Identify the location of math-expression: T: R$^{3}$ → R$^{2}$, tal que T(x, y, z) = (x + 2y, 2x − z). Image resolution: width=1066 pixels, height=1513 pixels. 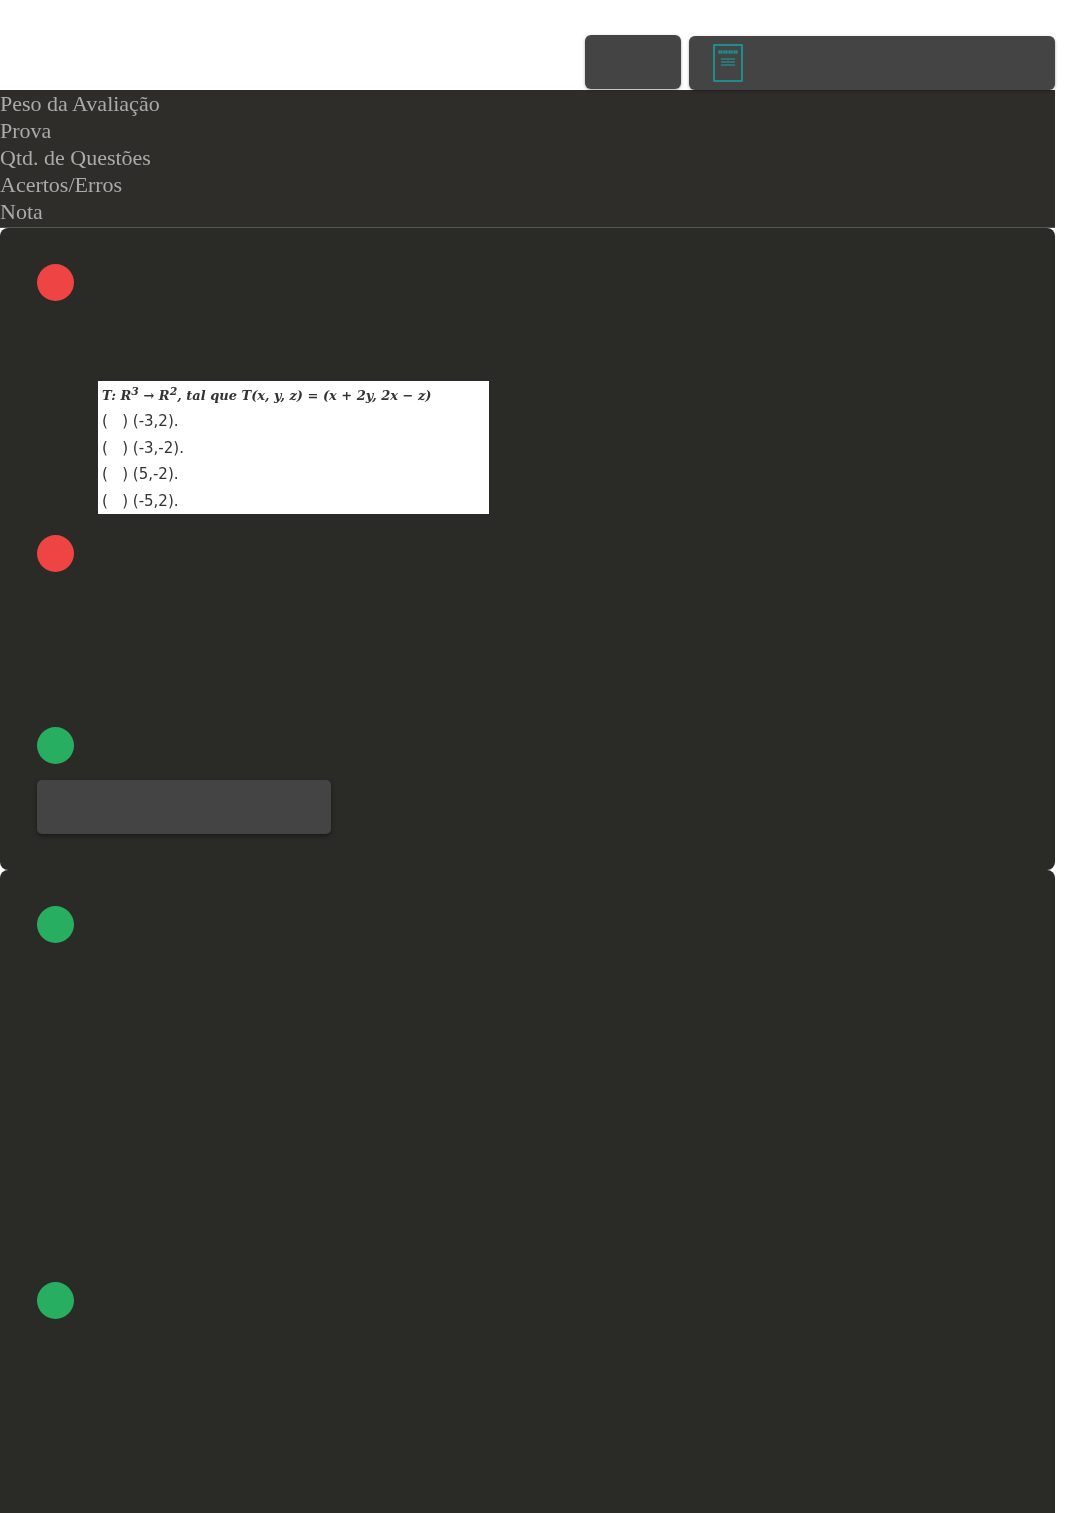
(267, 394).